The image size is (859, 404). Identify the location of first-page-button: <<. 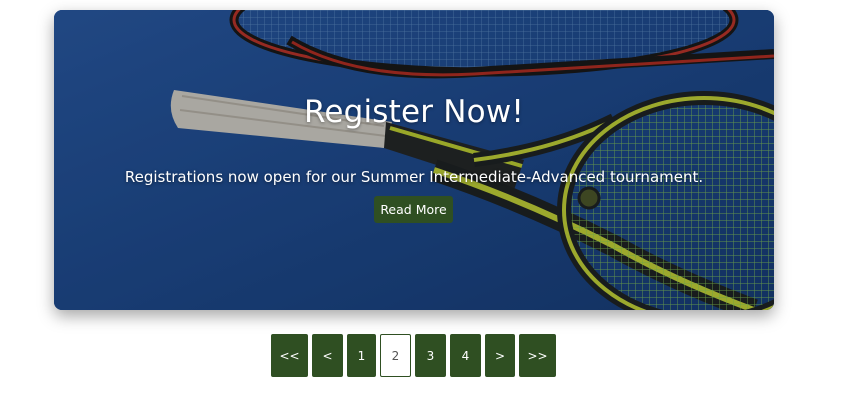
(289, 355).